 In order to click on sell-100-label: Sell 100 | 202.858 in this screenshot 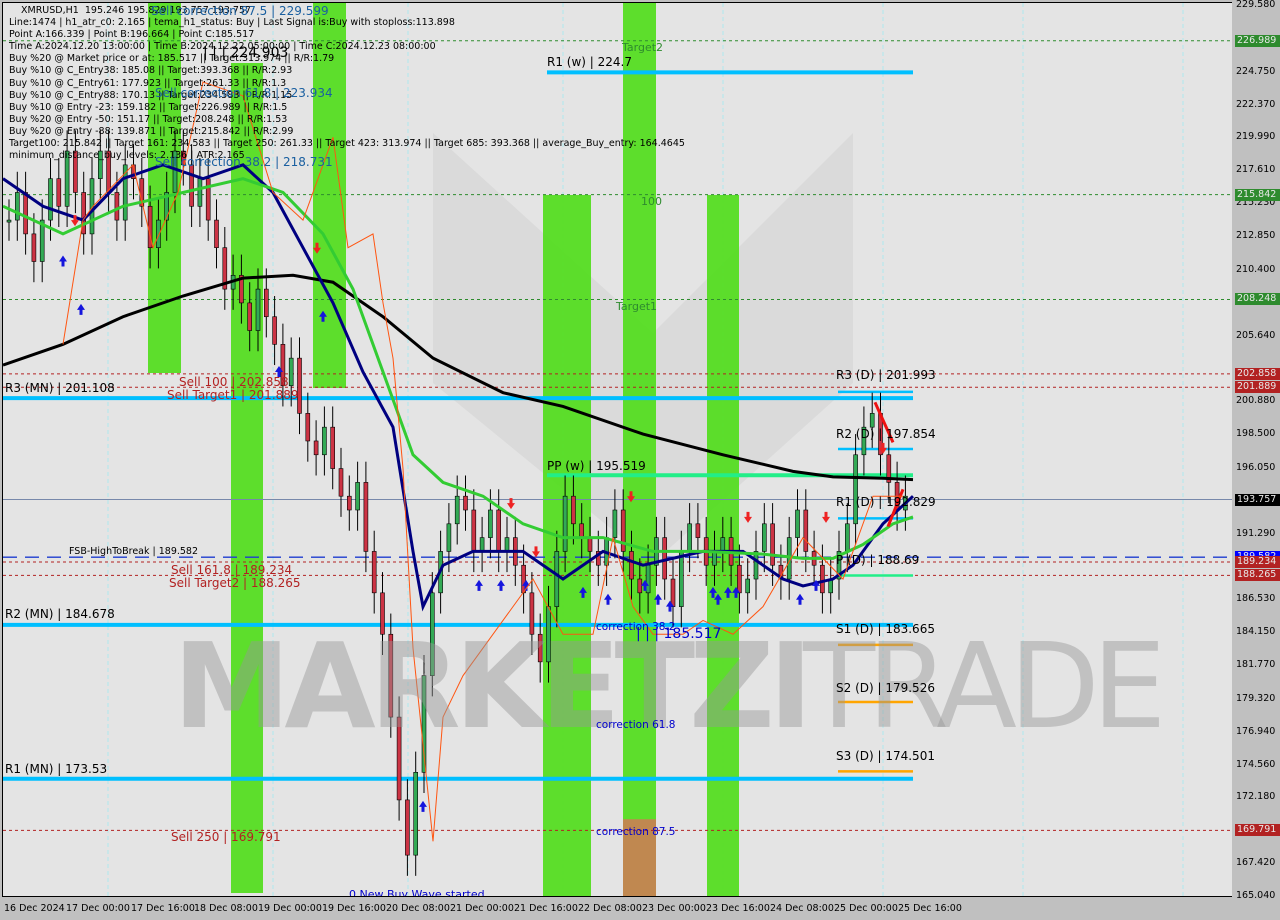, I will do `click(234, 382)`.